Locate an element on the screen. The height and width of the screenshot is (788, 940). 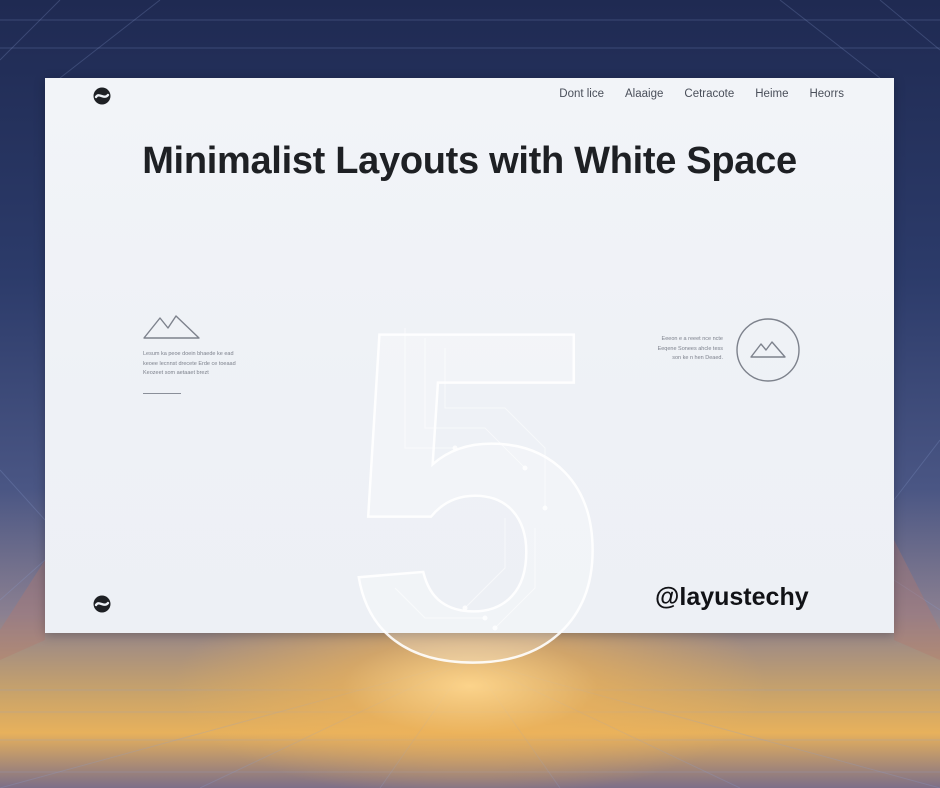
top-navigation: Dont lice Alaaige Cetracote Heime Heorrs is located at coordinates (701, 94).